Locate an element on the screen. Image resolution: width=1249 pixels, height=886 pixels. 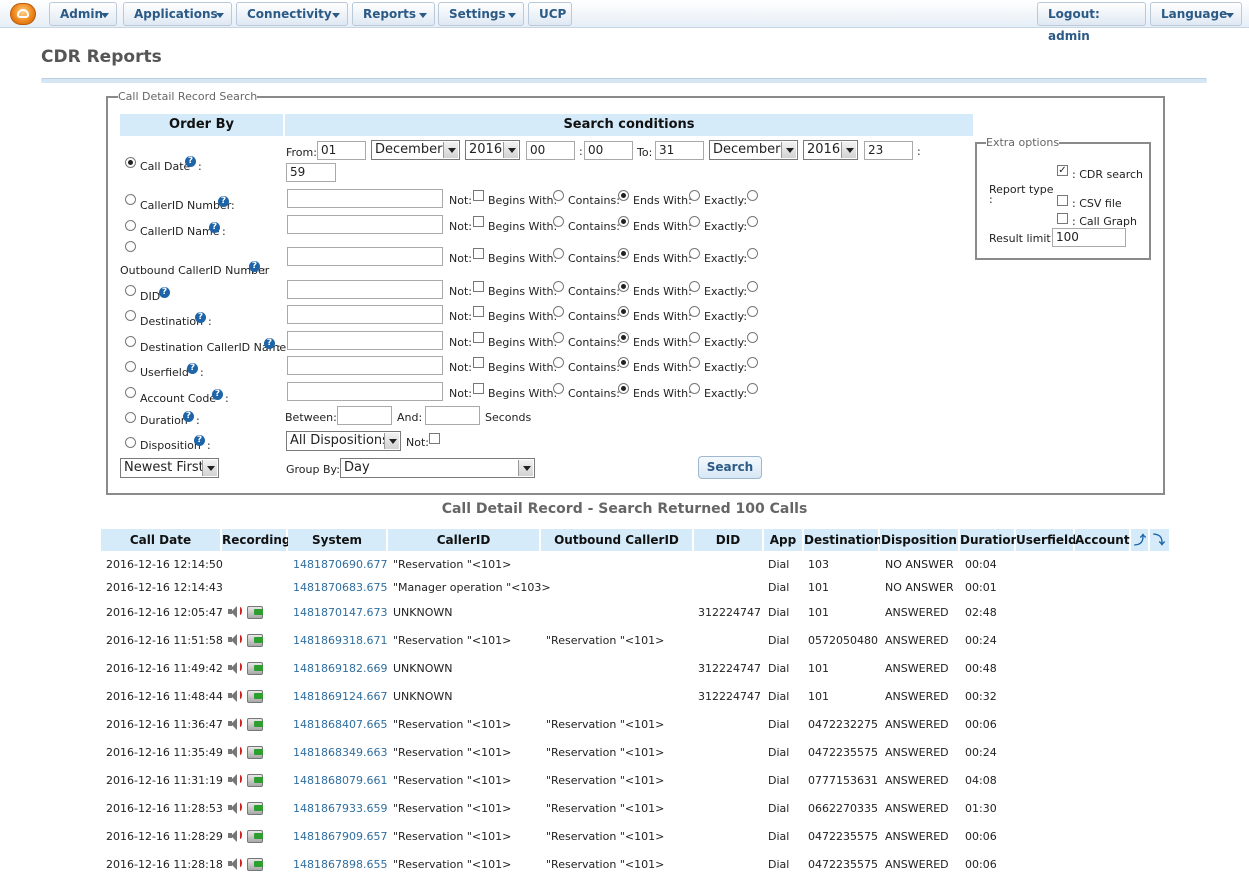
callerid-name-begins-radio is located at coordinates (558, 221).